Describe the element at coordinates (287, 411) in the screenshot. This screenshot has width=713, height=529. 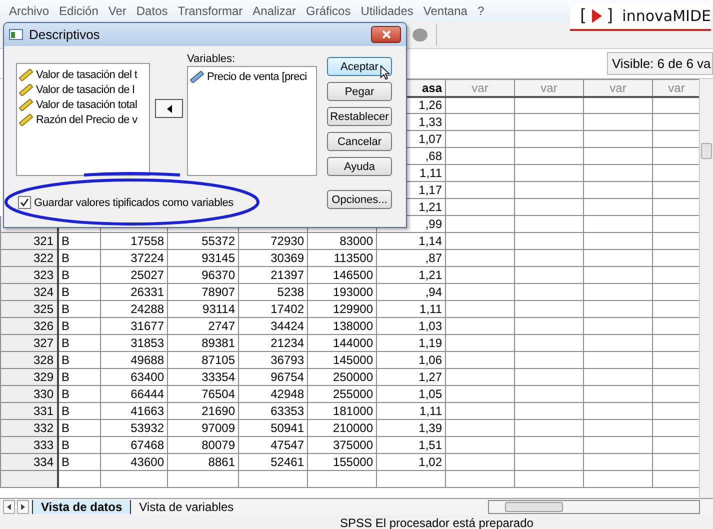
I see `table-cell: 63353` at that location.